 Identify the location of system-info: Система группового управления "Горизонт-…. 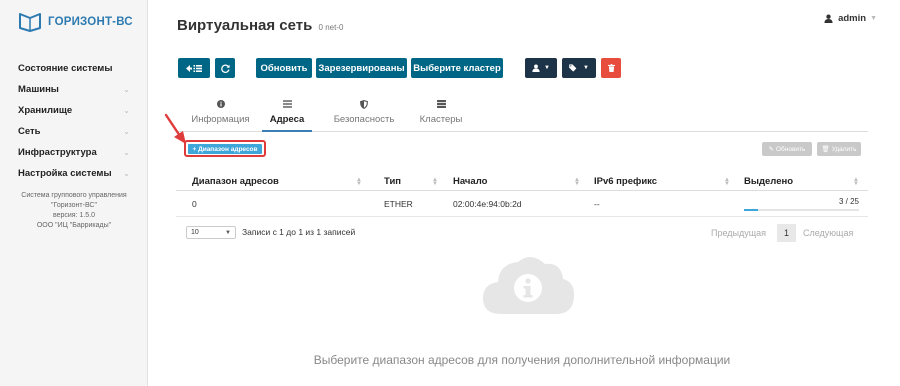
(74, 211).